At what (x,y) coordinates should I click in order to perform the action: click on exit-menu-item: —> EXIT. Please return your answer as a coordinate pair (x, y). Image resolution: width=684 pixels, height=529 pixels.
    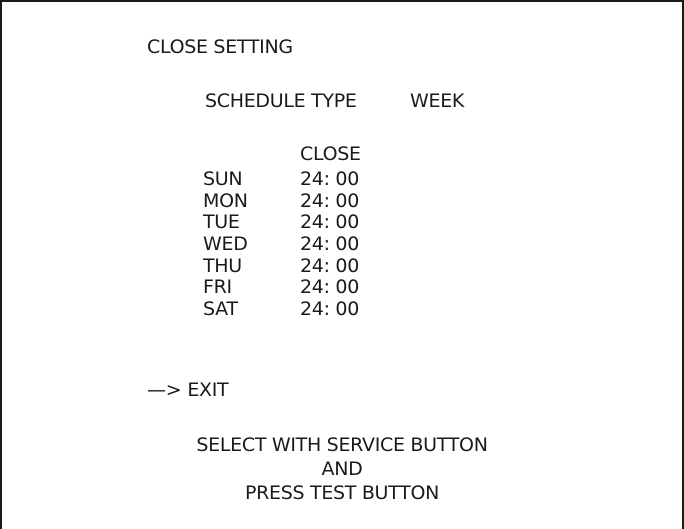
    Looking at the image, I should click on (188, 390).